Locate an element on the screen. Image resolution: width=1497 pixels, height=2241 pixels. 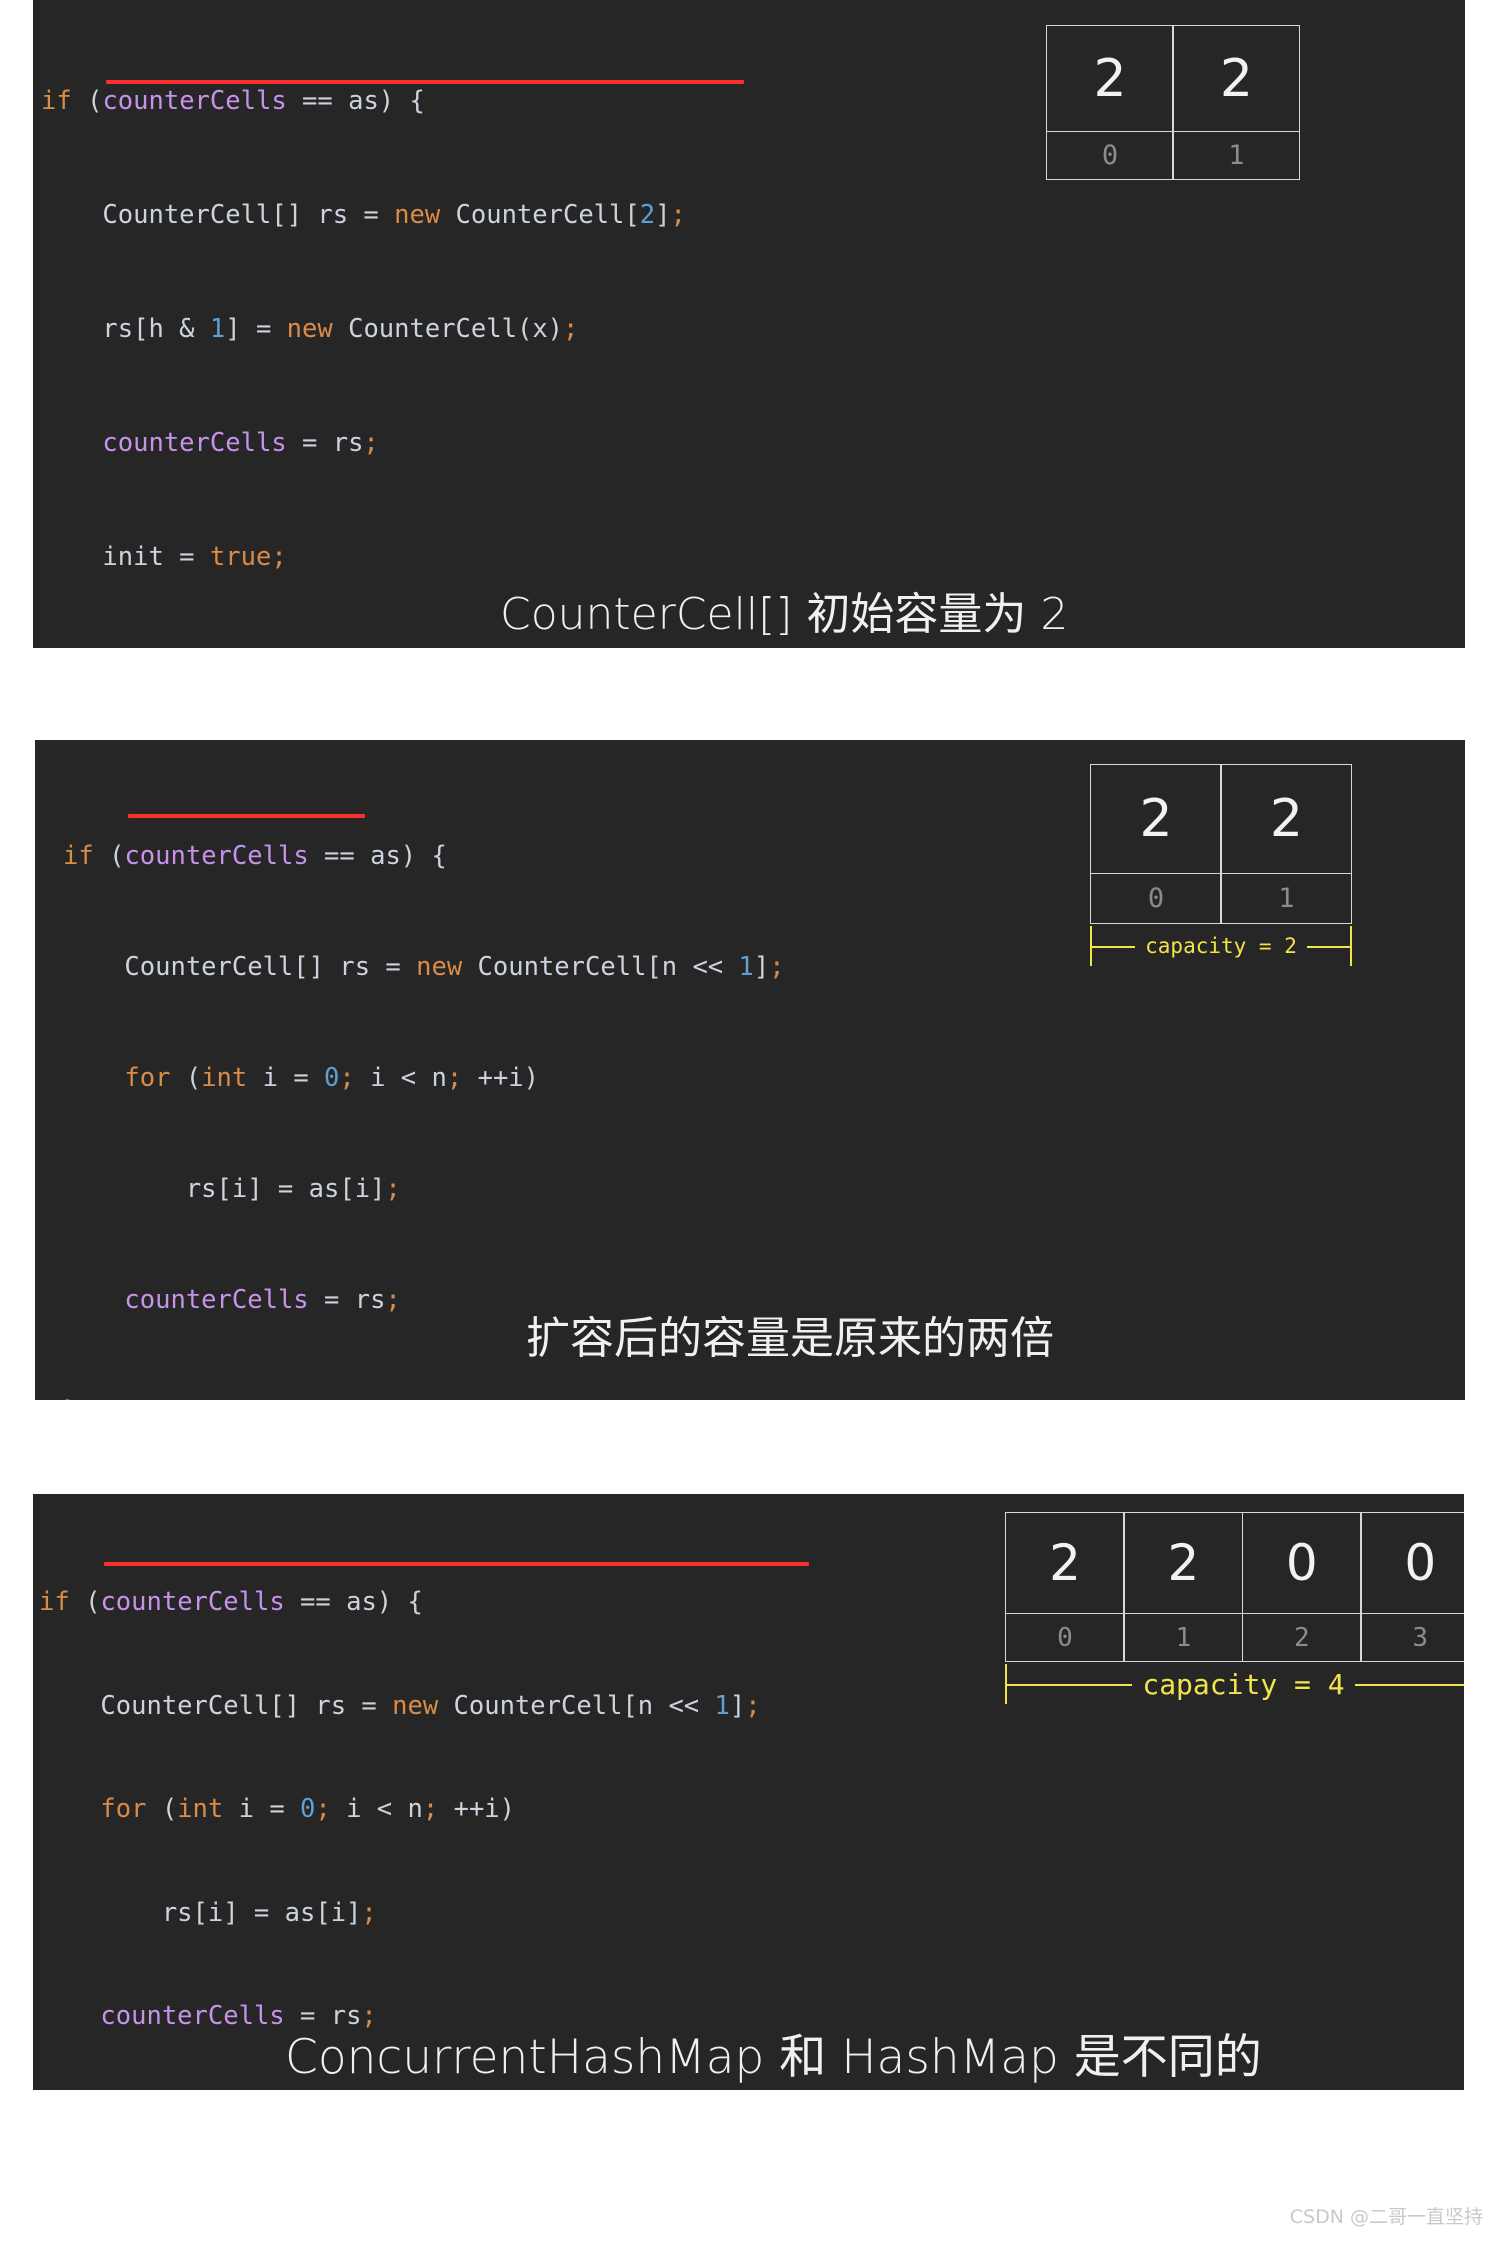
csdn-watermark: CSDN @二哥一直坚持 is located at coordinates (1386, 2217).